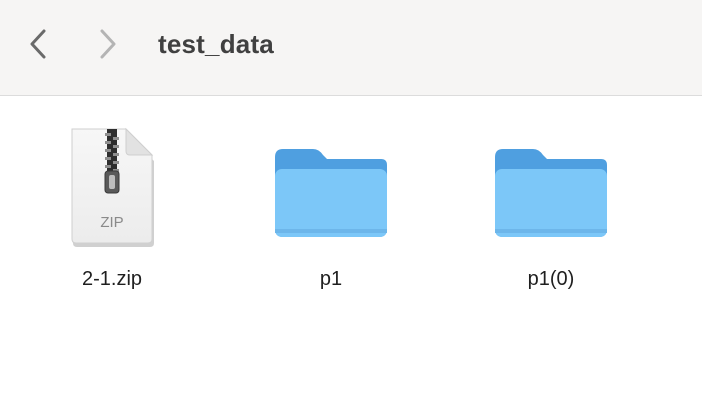 The height and width of the screenshot is (406, 702). I want to click on chevron-left-icon, so click(38, 44).